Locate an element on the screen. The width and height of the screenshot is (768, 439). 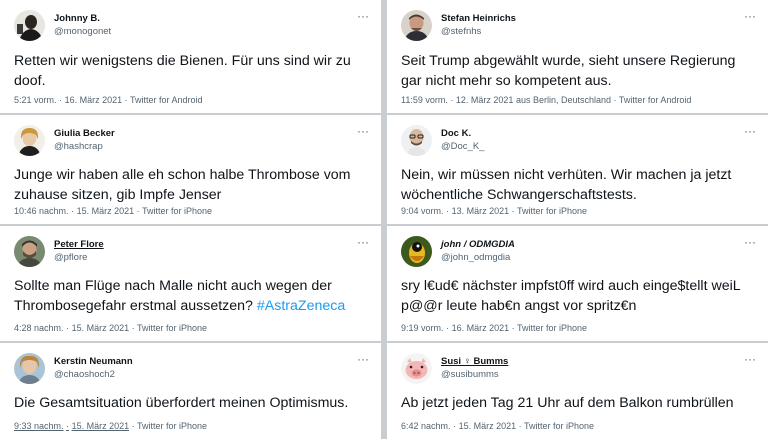
user-names: Peter Flore @pflore is located at coordinates (79, 251).